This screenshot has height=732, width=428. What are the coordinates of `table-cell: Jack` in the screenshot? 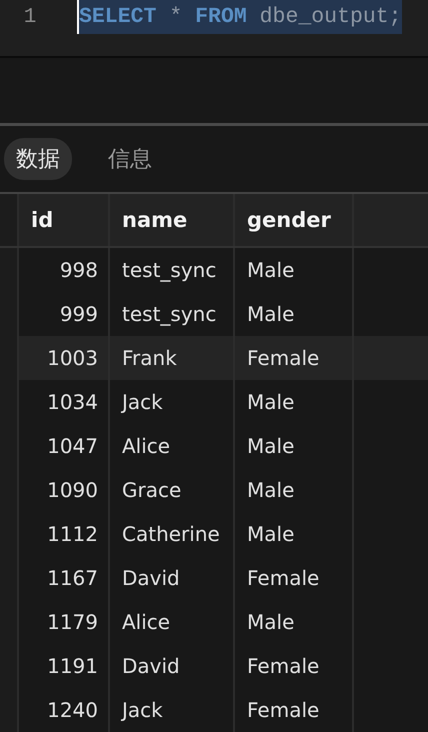 It's located at (172, 710).